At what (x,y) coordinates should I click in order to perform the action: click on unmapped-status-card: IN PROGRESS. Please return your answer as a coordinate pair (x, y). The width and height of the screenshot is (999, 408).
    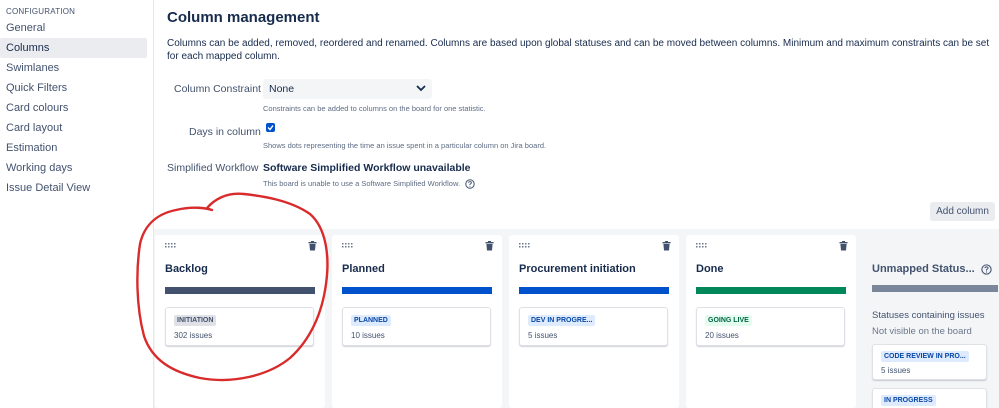
    Looking at the image, I should click on (929, 398).